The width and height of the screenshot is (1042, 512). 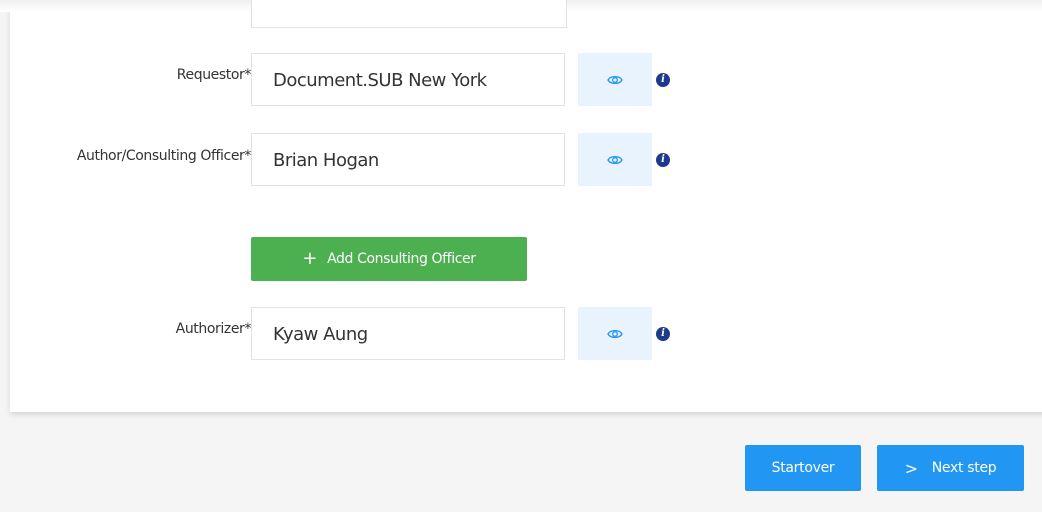 What do you see at coordinates (408, 79) in the screenshot?
I see `requestor-field: Document.SUB New York` at bounding box center [408, 79].